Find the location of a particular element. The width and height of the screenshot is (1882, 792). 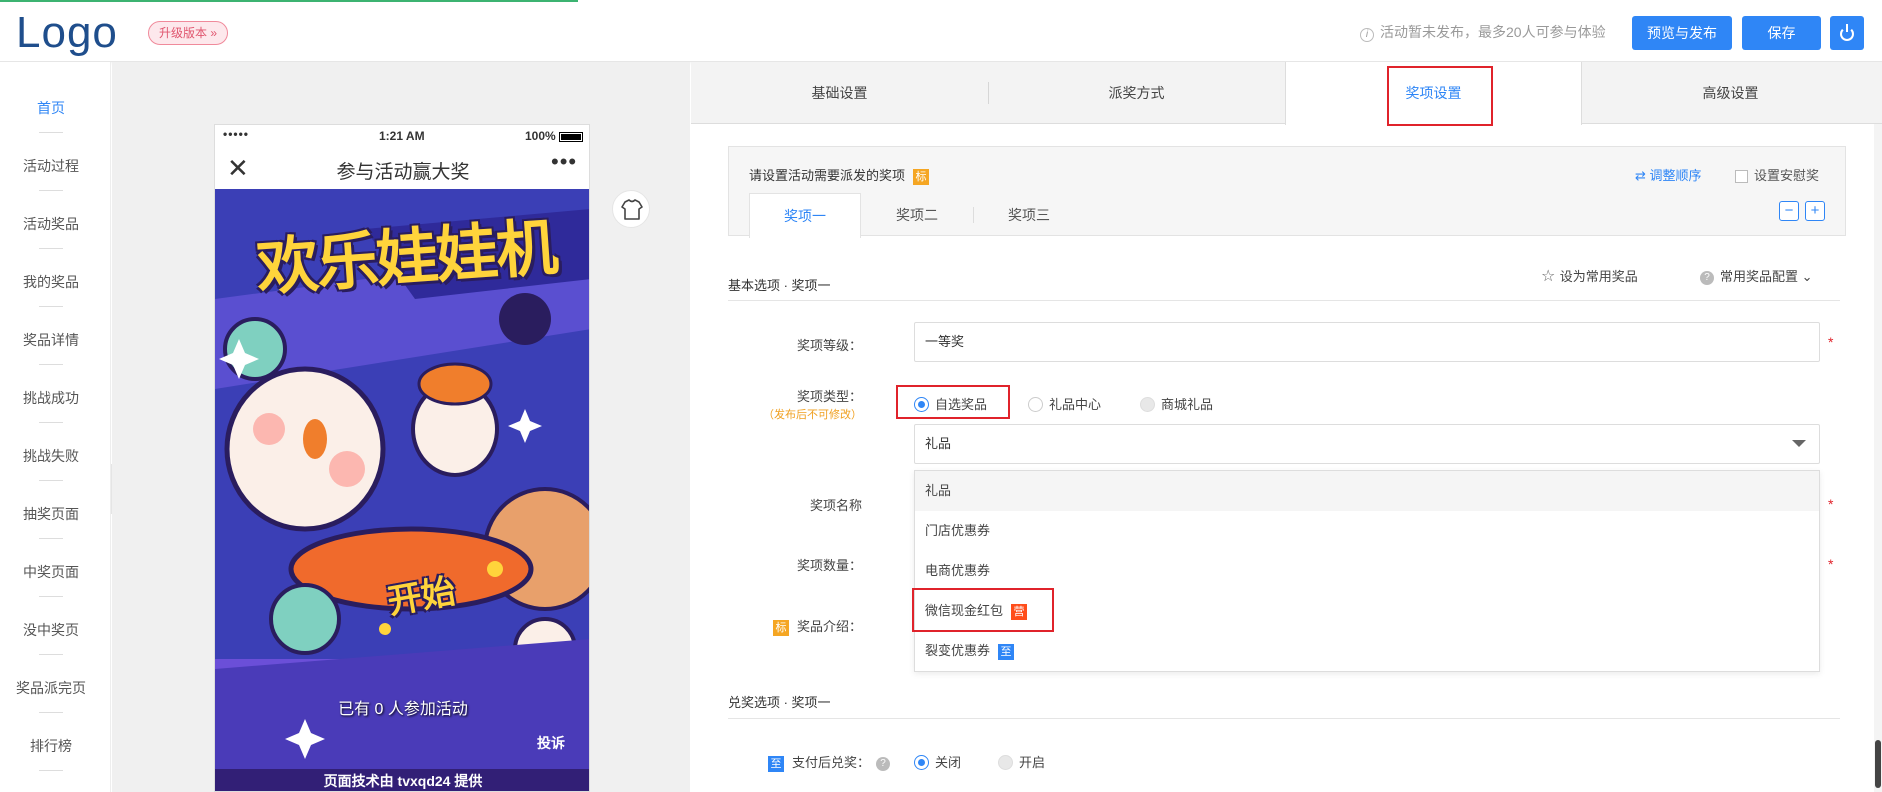

sidebar-item-no-win-page: 没中奖页 is located at coordinates (51, 630).